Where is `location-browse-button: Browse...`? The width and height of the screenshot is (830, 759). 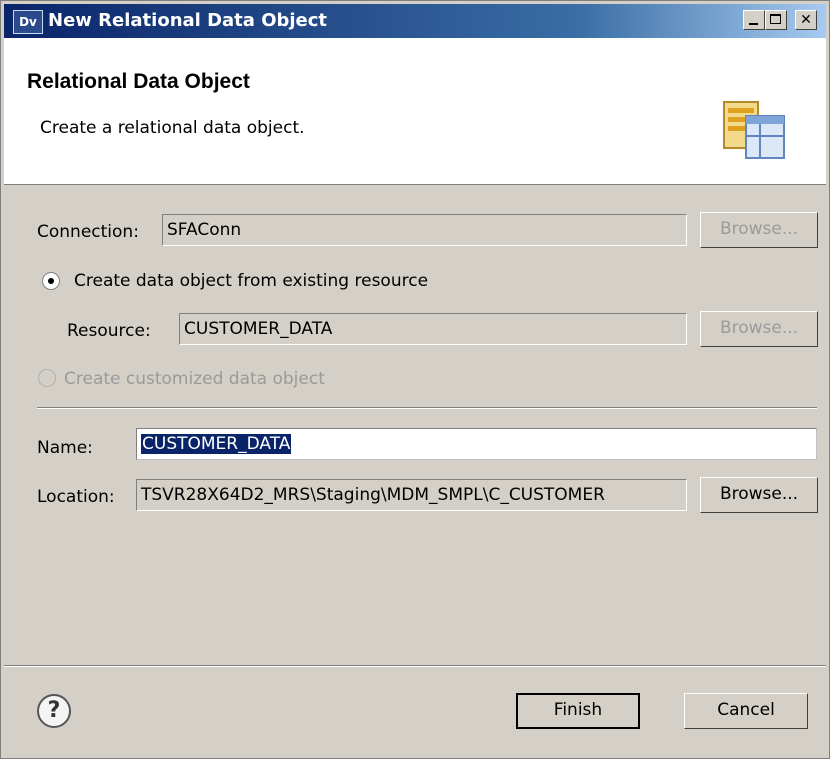 location-browse-button: Browse... is located at coordinates (759, 495).